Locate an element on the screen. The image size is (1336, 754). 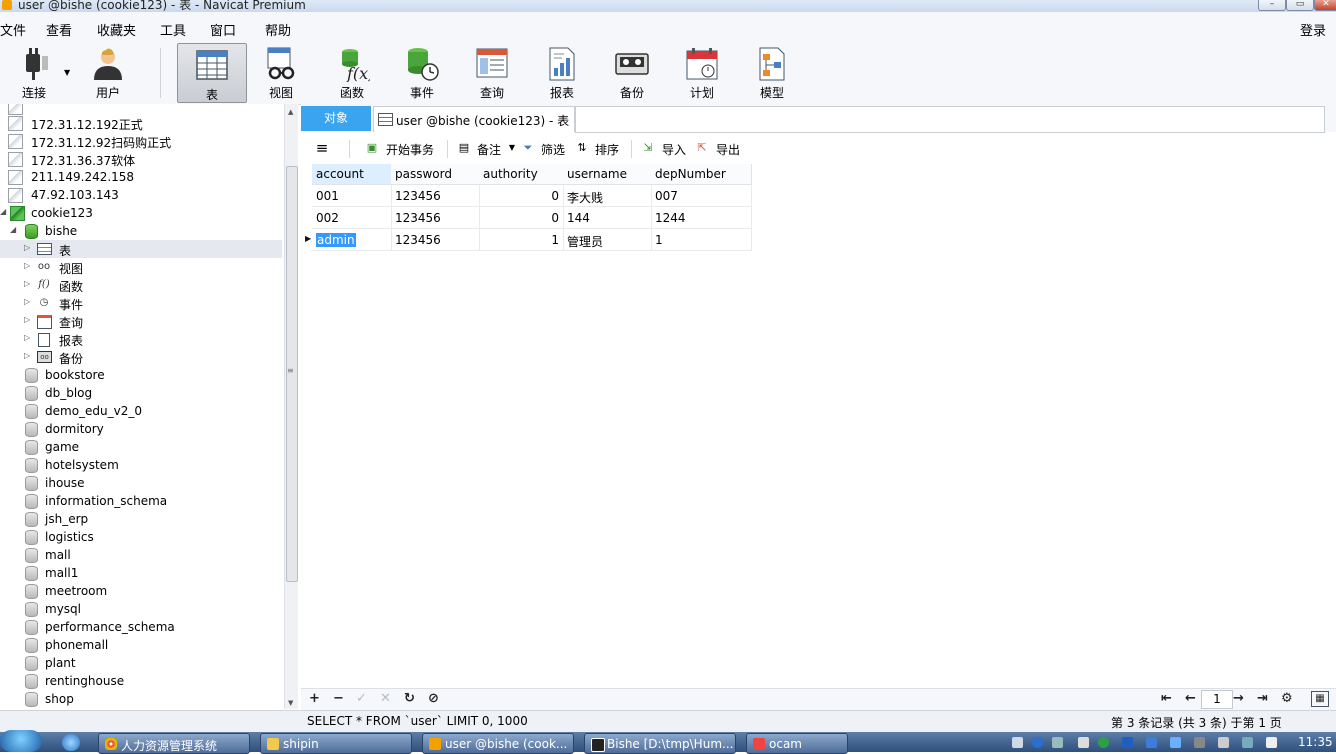
start-button is located at coordinates (21, 741).